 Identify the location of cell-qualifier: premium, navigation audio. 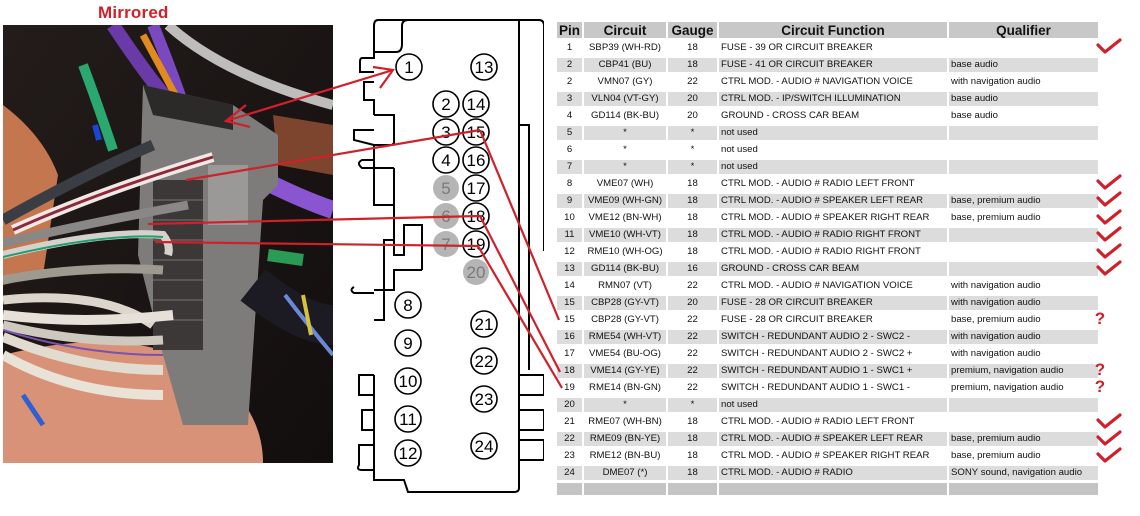
(1024, 371).